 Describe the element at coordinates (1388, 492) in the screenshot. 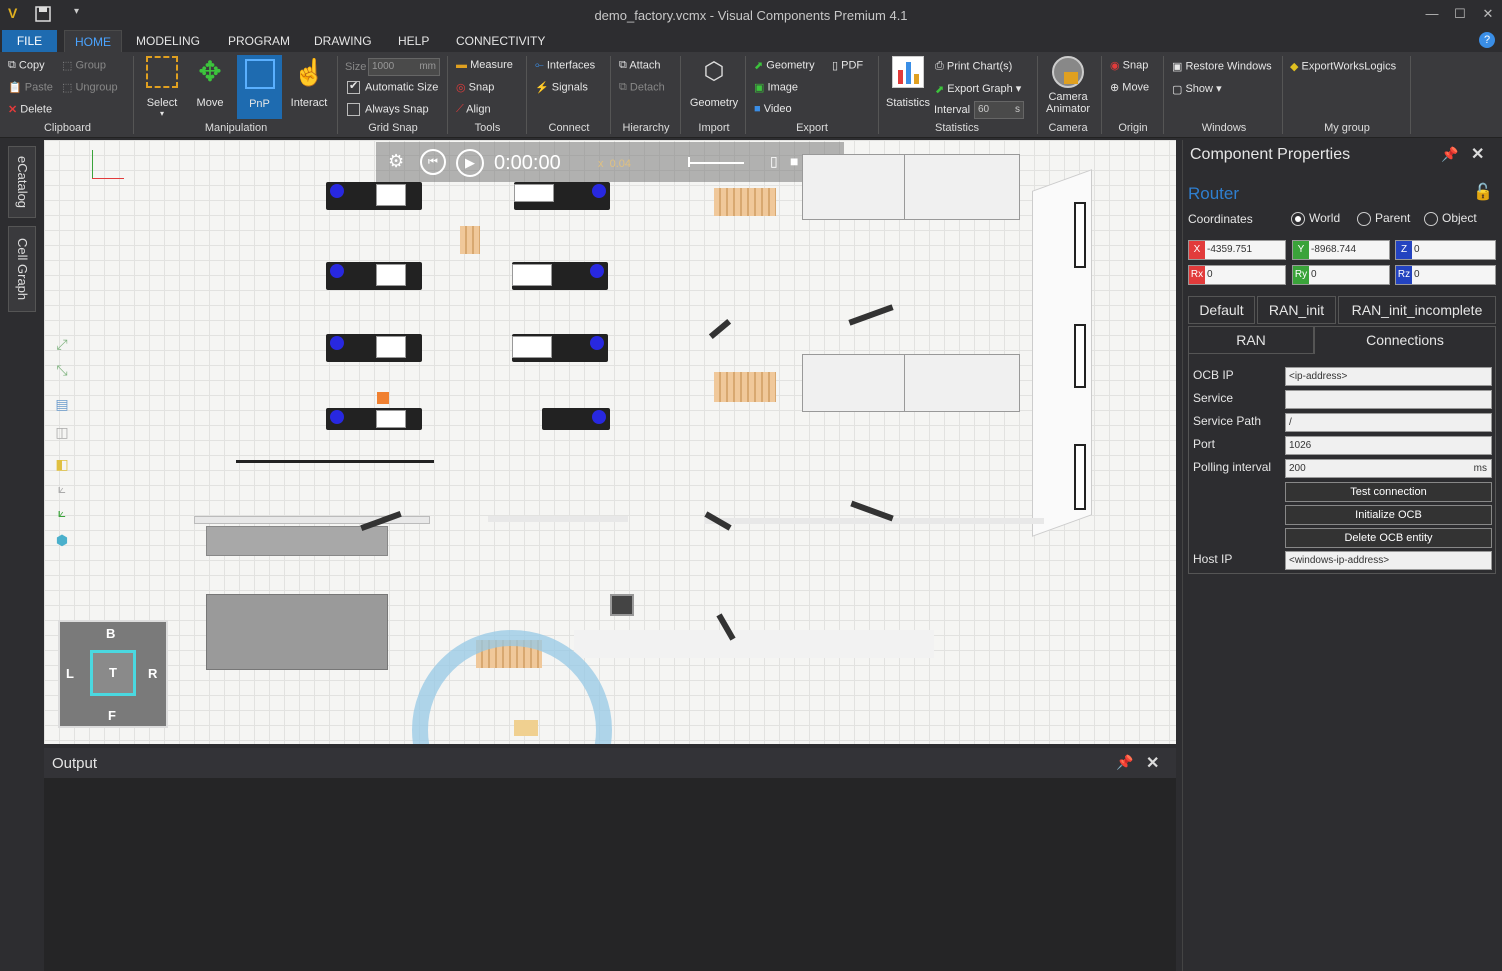

I see `test-connection-button: Test connection` at that location.